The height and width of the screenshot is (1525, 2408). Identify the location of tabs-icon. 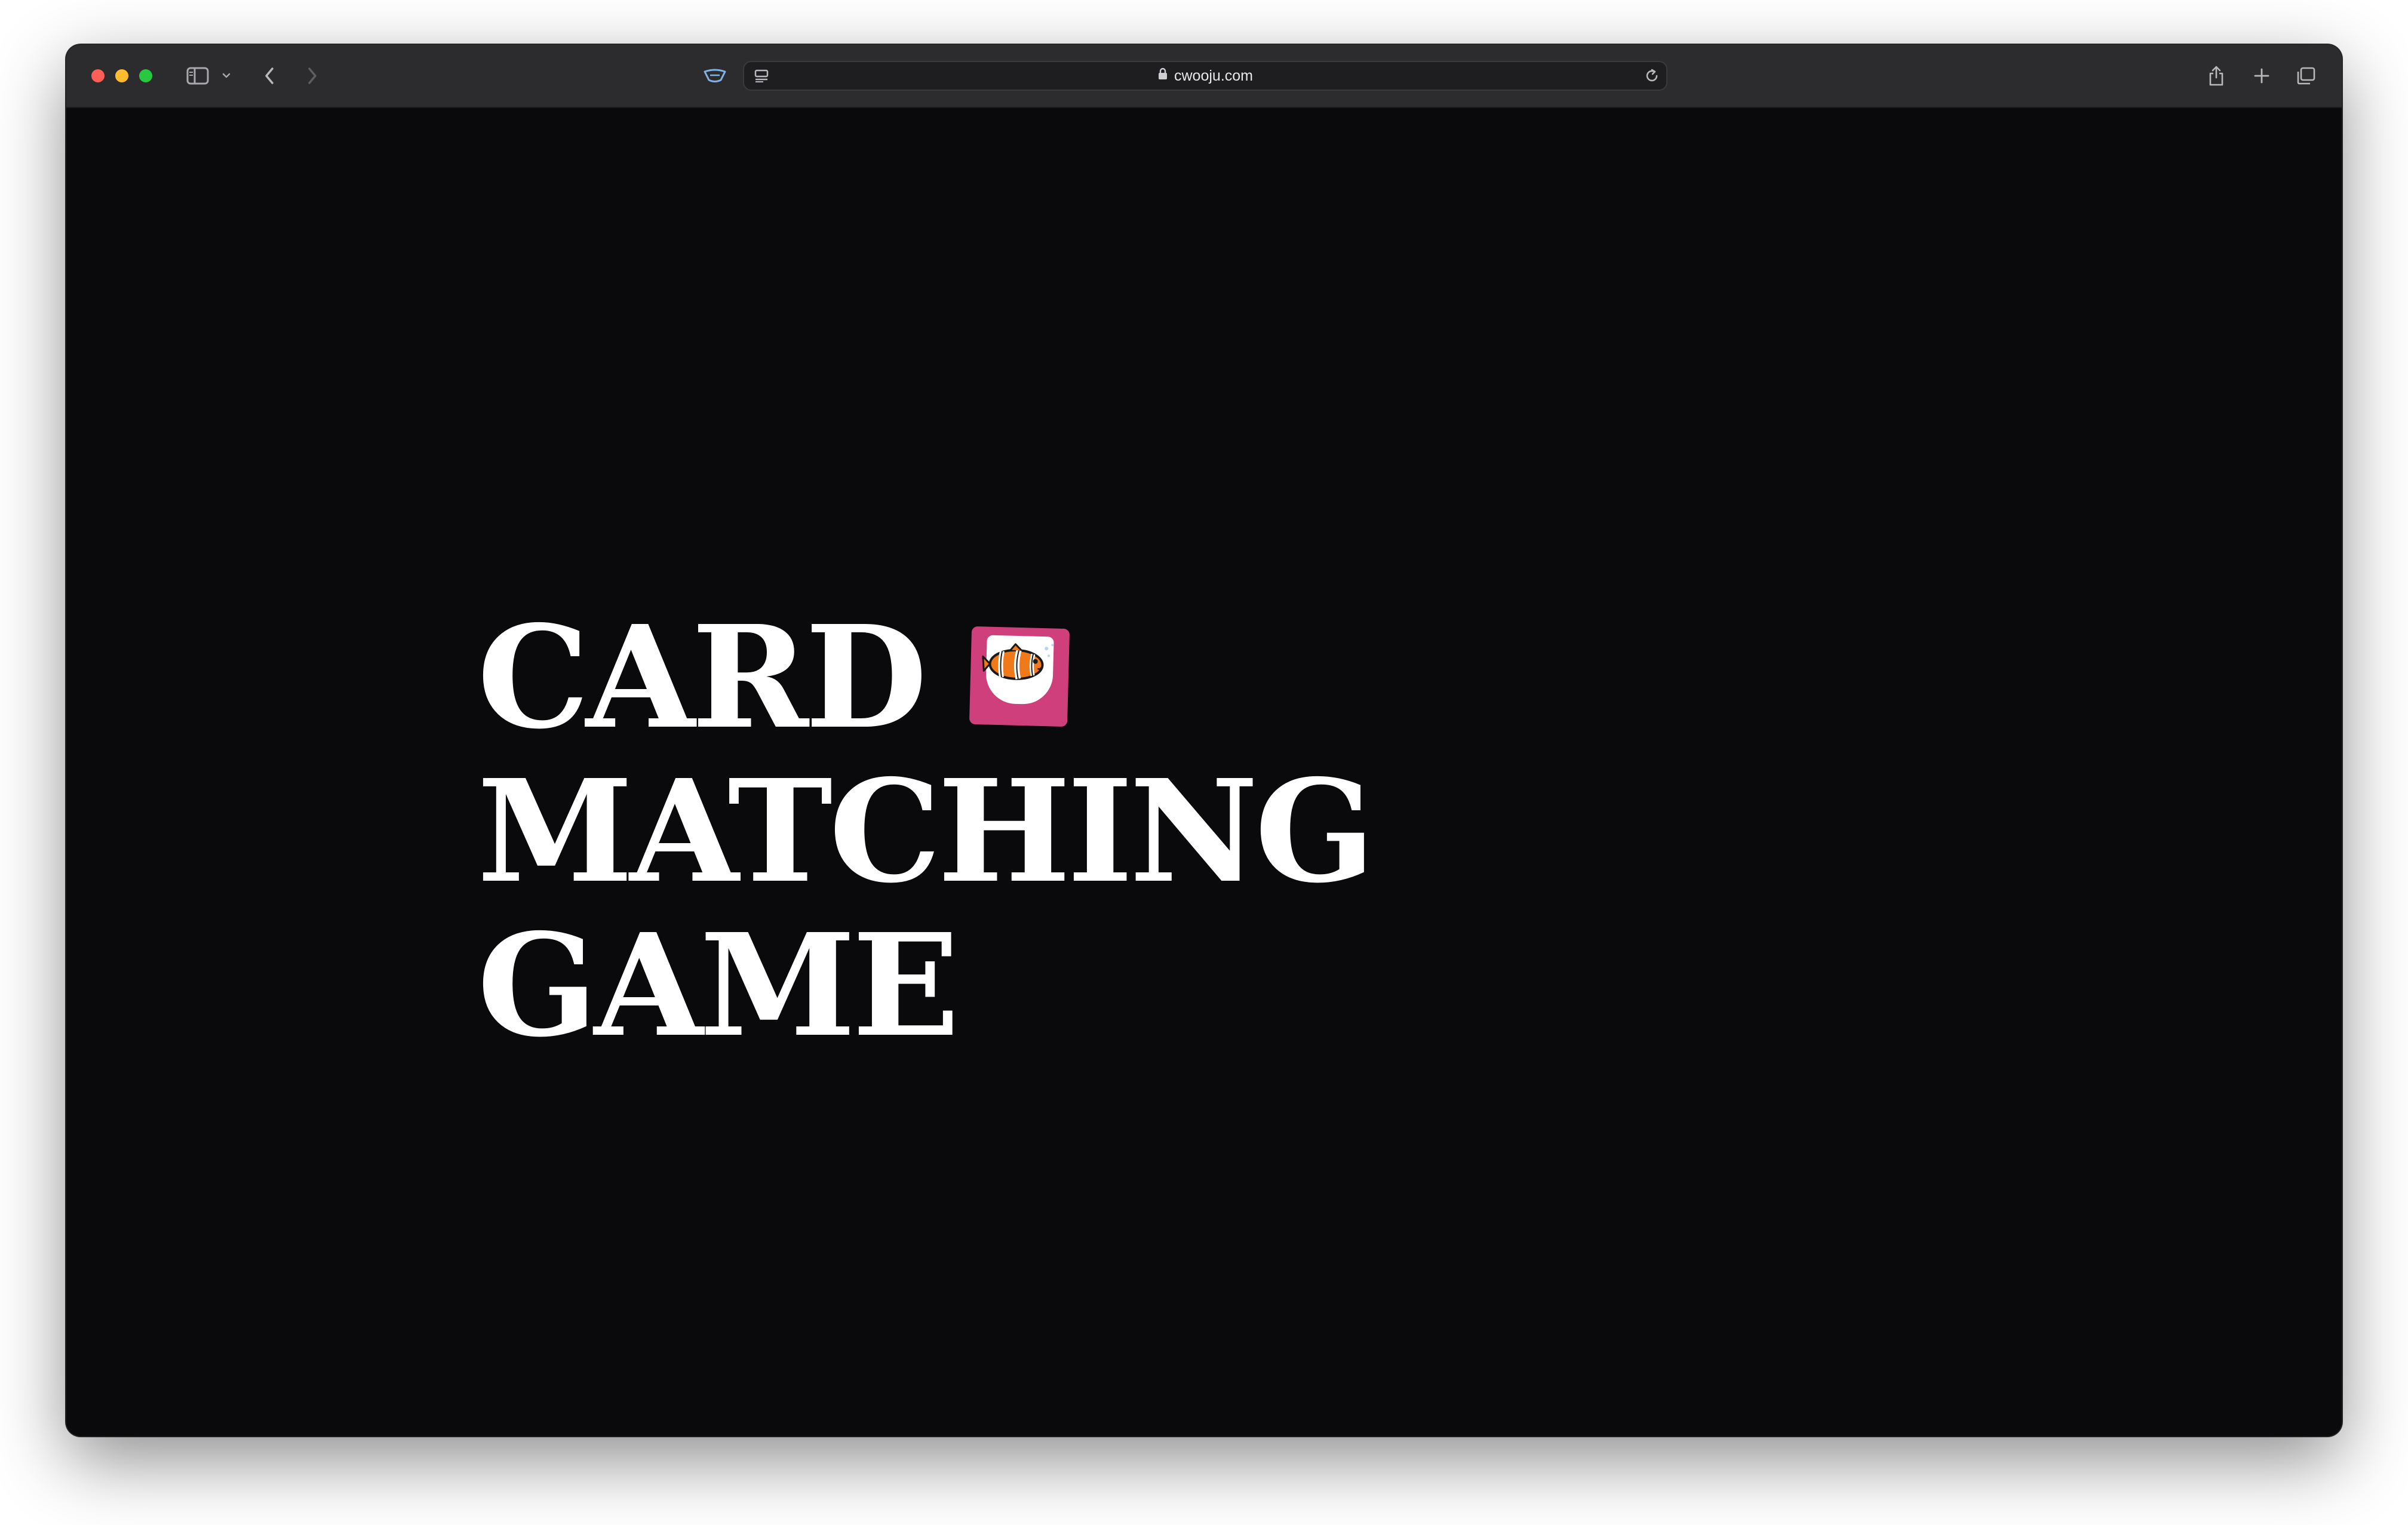
(2306, 76).